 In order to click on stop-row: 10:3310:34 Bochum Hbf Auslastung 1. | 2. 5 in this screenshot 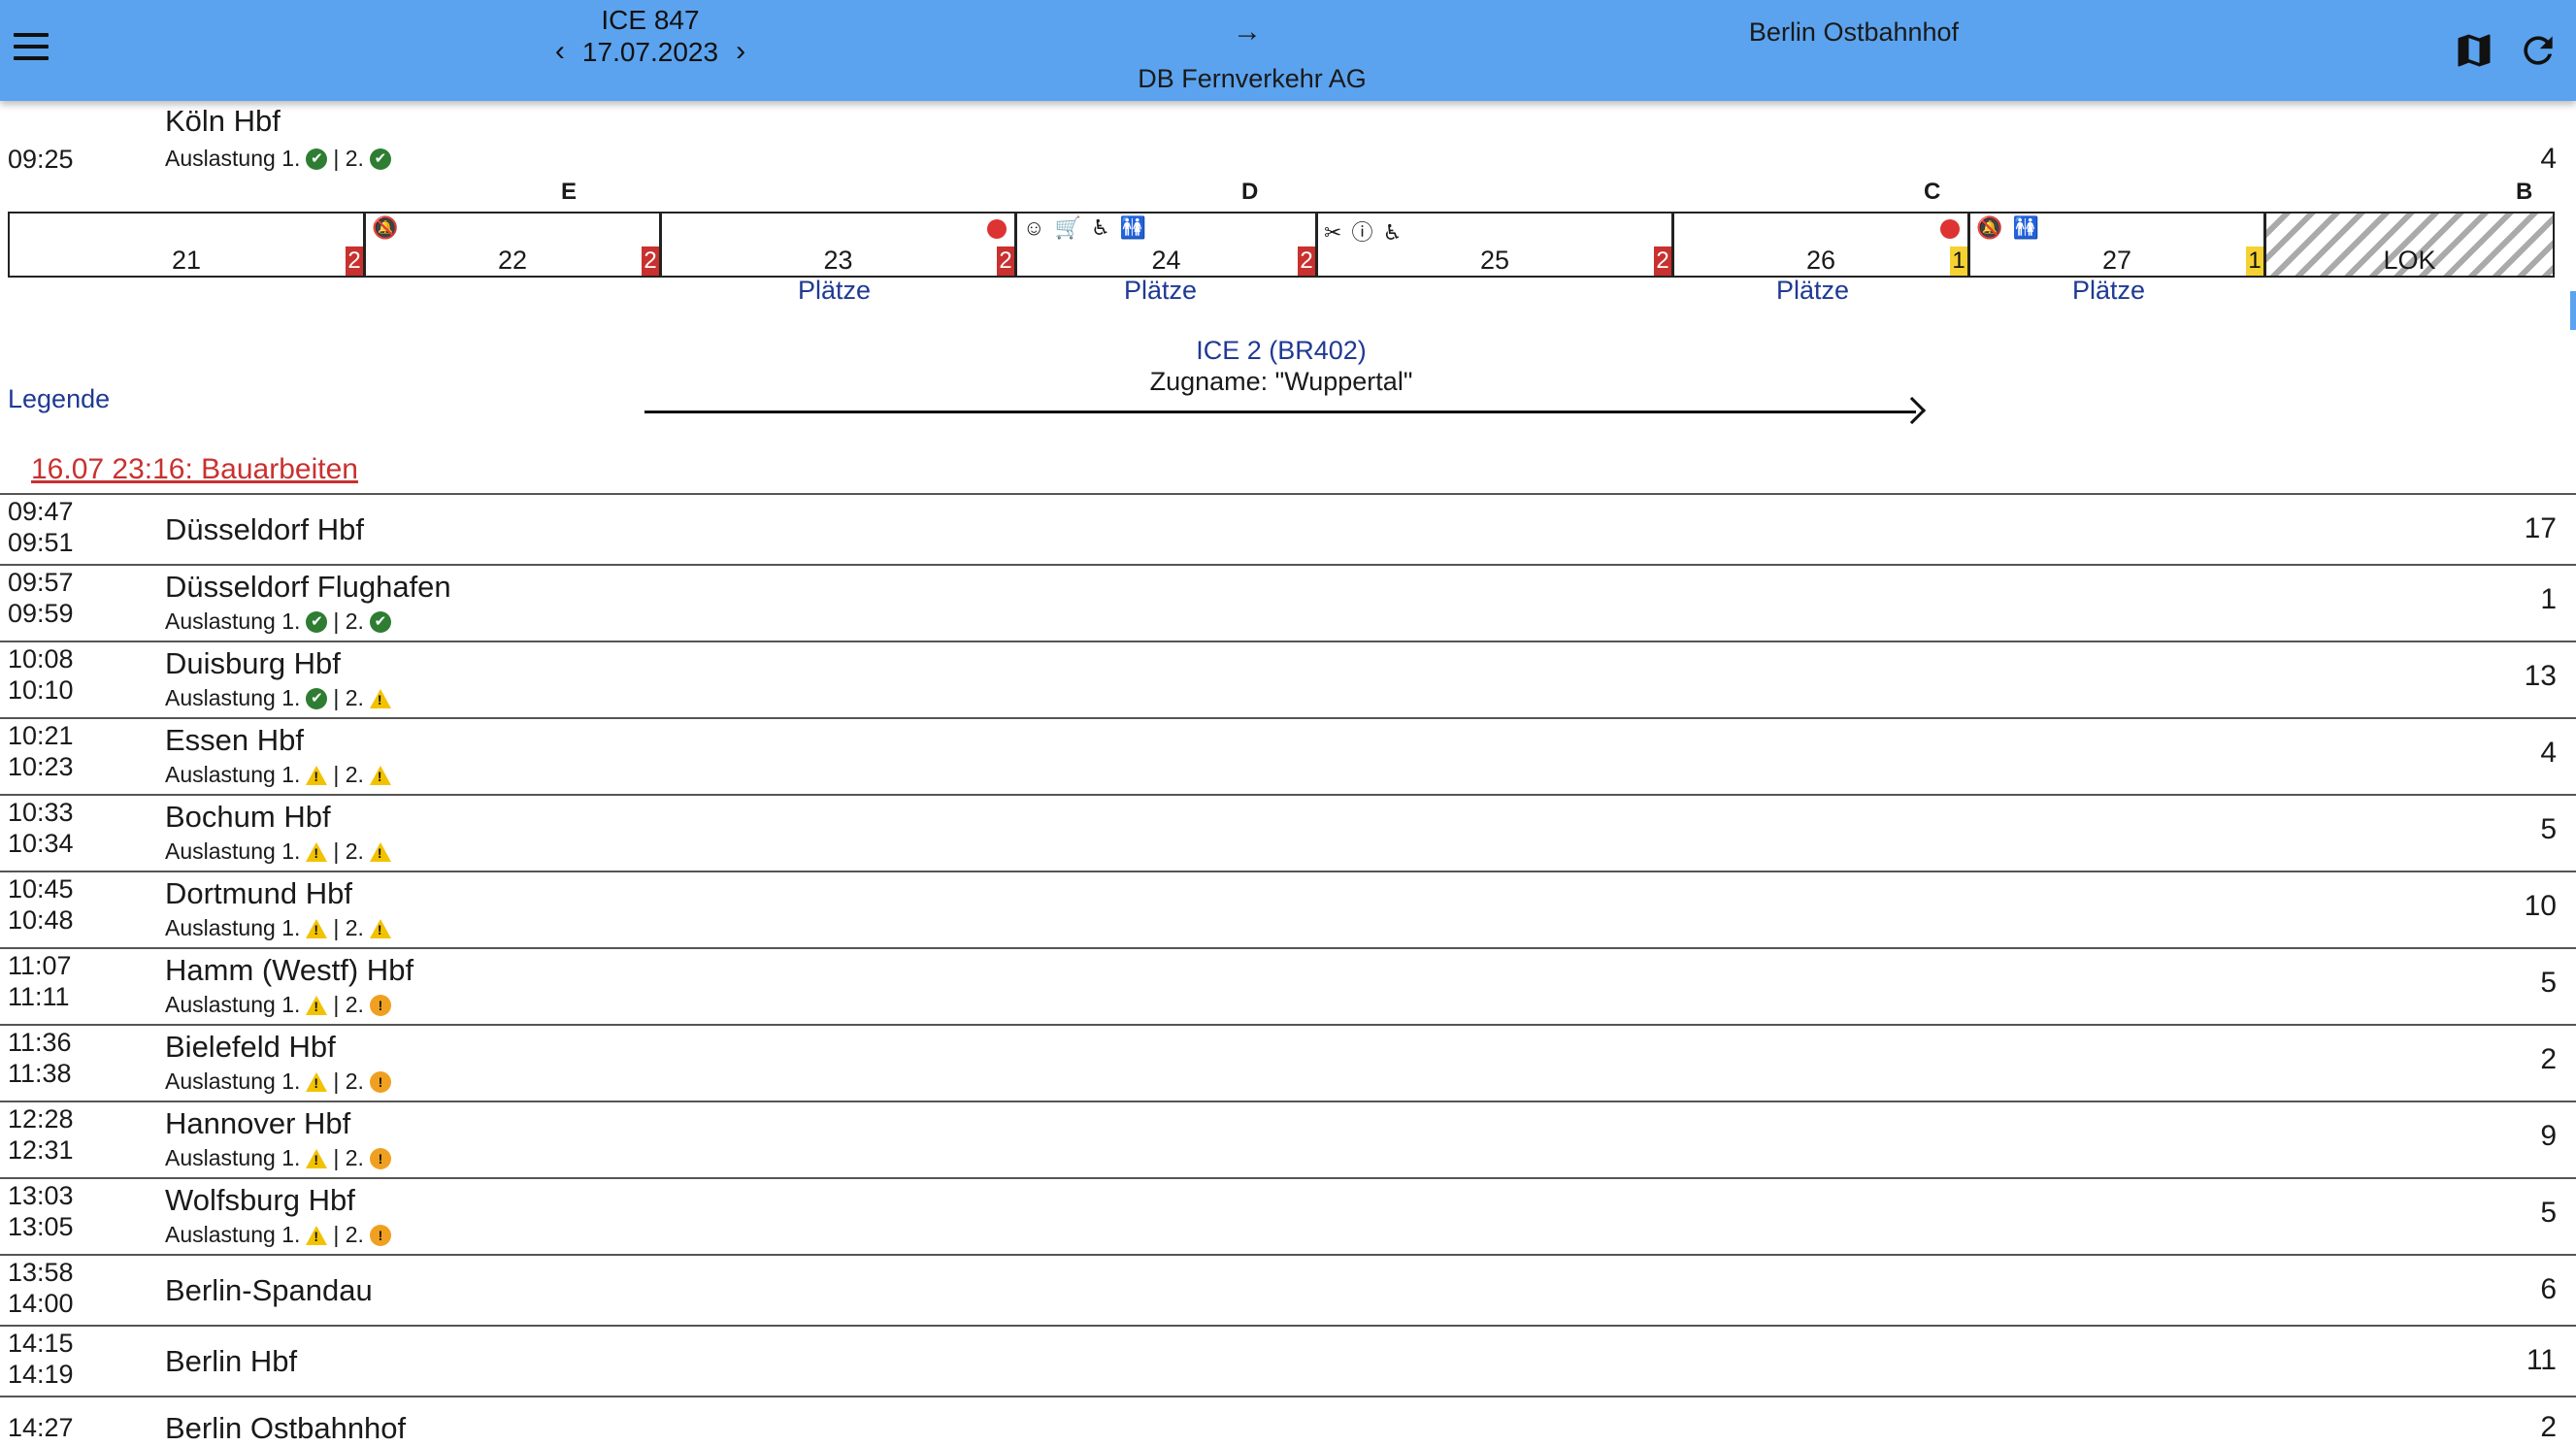, I will do `click(1288, 832)`.